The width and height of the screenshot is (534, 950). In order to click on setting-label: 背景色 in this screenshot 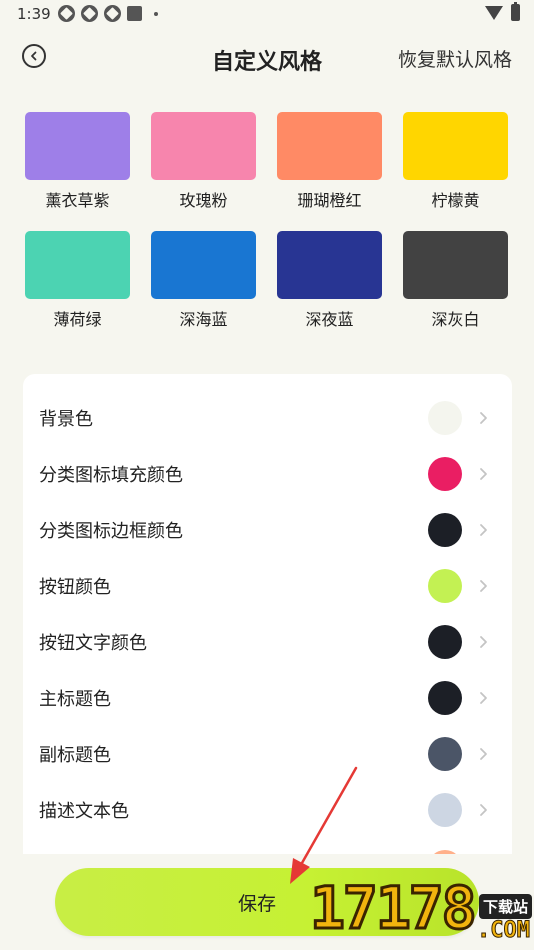, I will do `click(66, 419)`.